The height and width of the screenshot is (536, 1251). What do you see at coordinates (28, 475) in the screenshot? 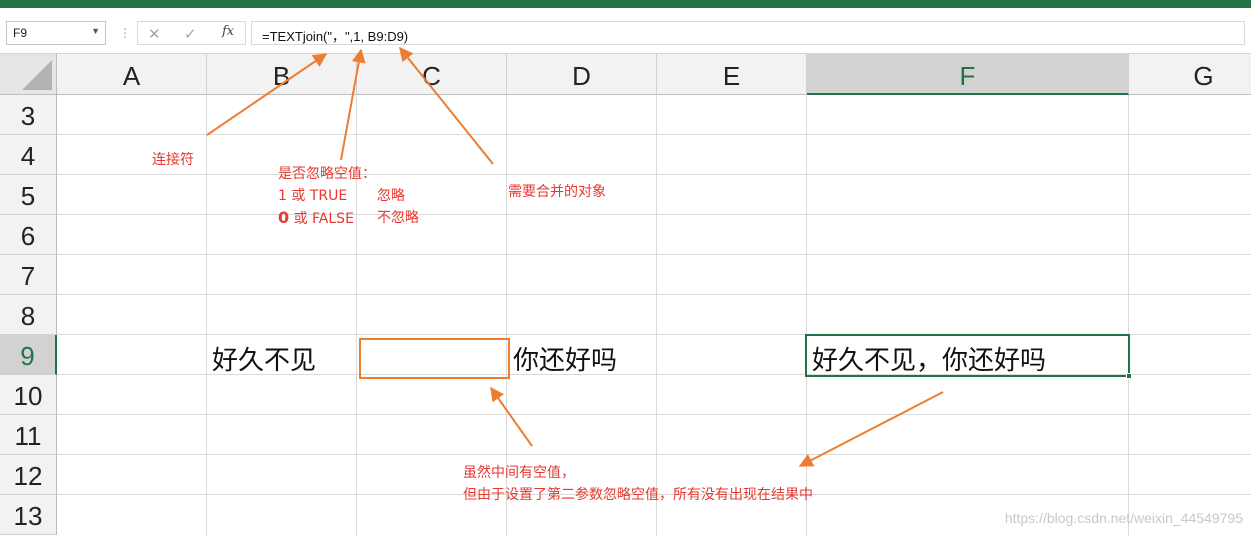
I see `row-header-12: 12` at bounding box center [28, 475].